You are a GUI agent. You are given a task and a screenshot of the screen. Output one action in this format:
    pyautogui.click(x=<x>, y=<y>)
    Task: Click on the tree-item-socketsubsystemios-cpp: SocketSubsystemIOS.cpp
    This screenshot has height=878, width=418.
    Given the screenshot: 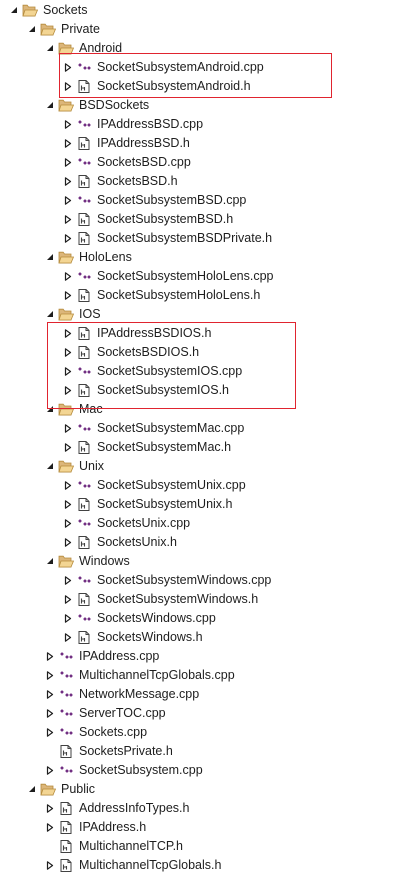 What is the action you would take?
    pyautogui.click(x=209, y=371)
    